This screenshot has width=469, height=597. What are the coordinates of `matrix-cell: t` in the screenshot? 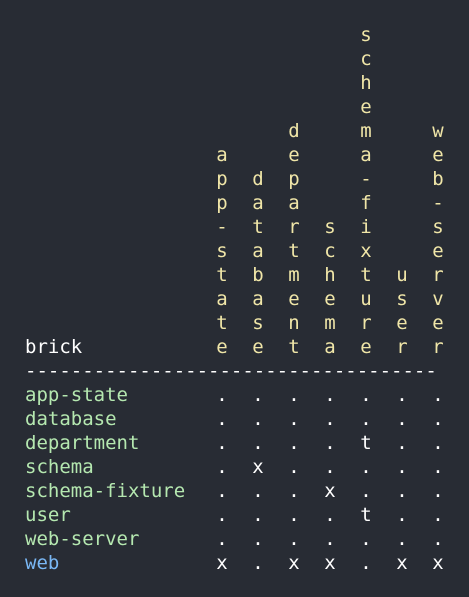 It's located at (366, 515).